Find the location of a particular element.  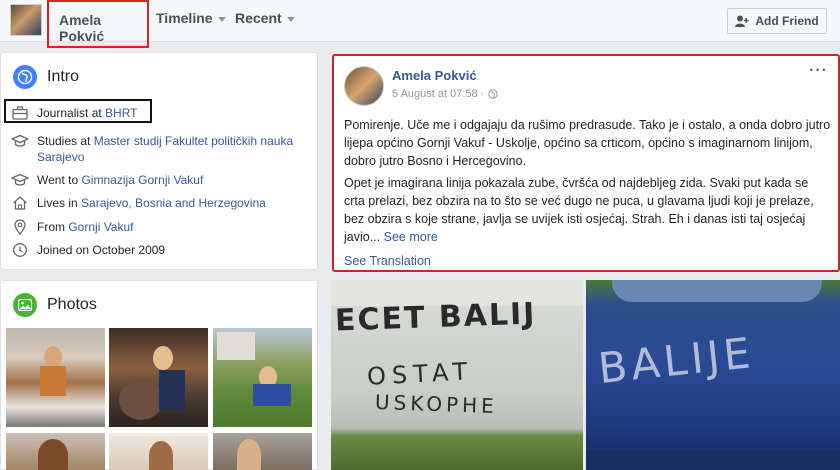

work-prefix: Journalist at is located at coordinates (71, 113).